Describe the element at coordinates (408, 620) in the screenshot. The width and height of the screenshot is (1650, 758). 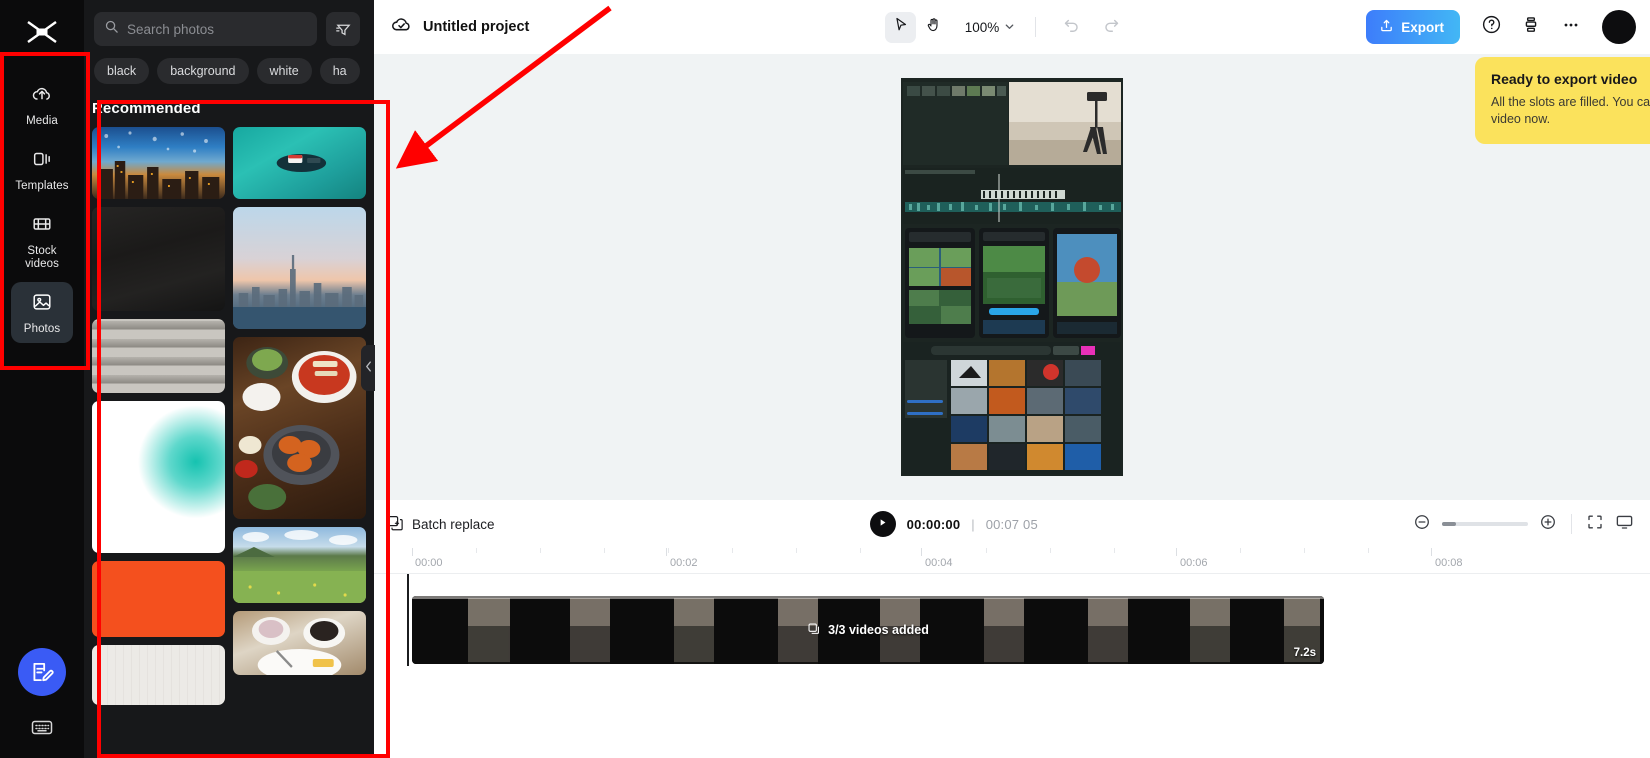
I see `playhead` at that location.